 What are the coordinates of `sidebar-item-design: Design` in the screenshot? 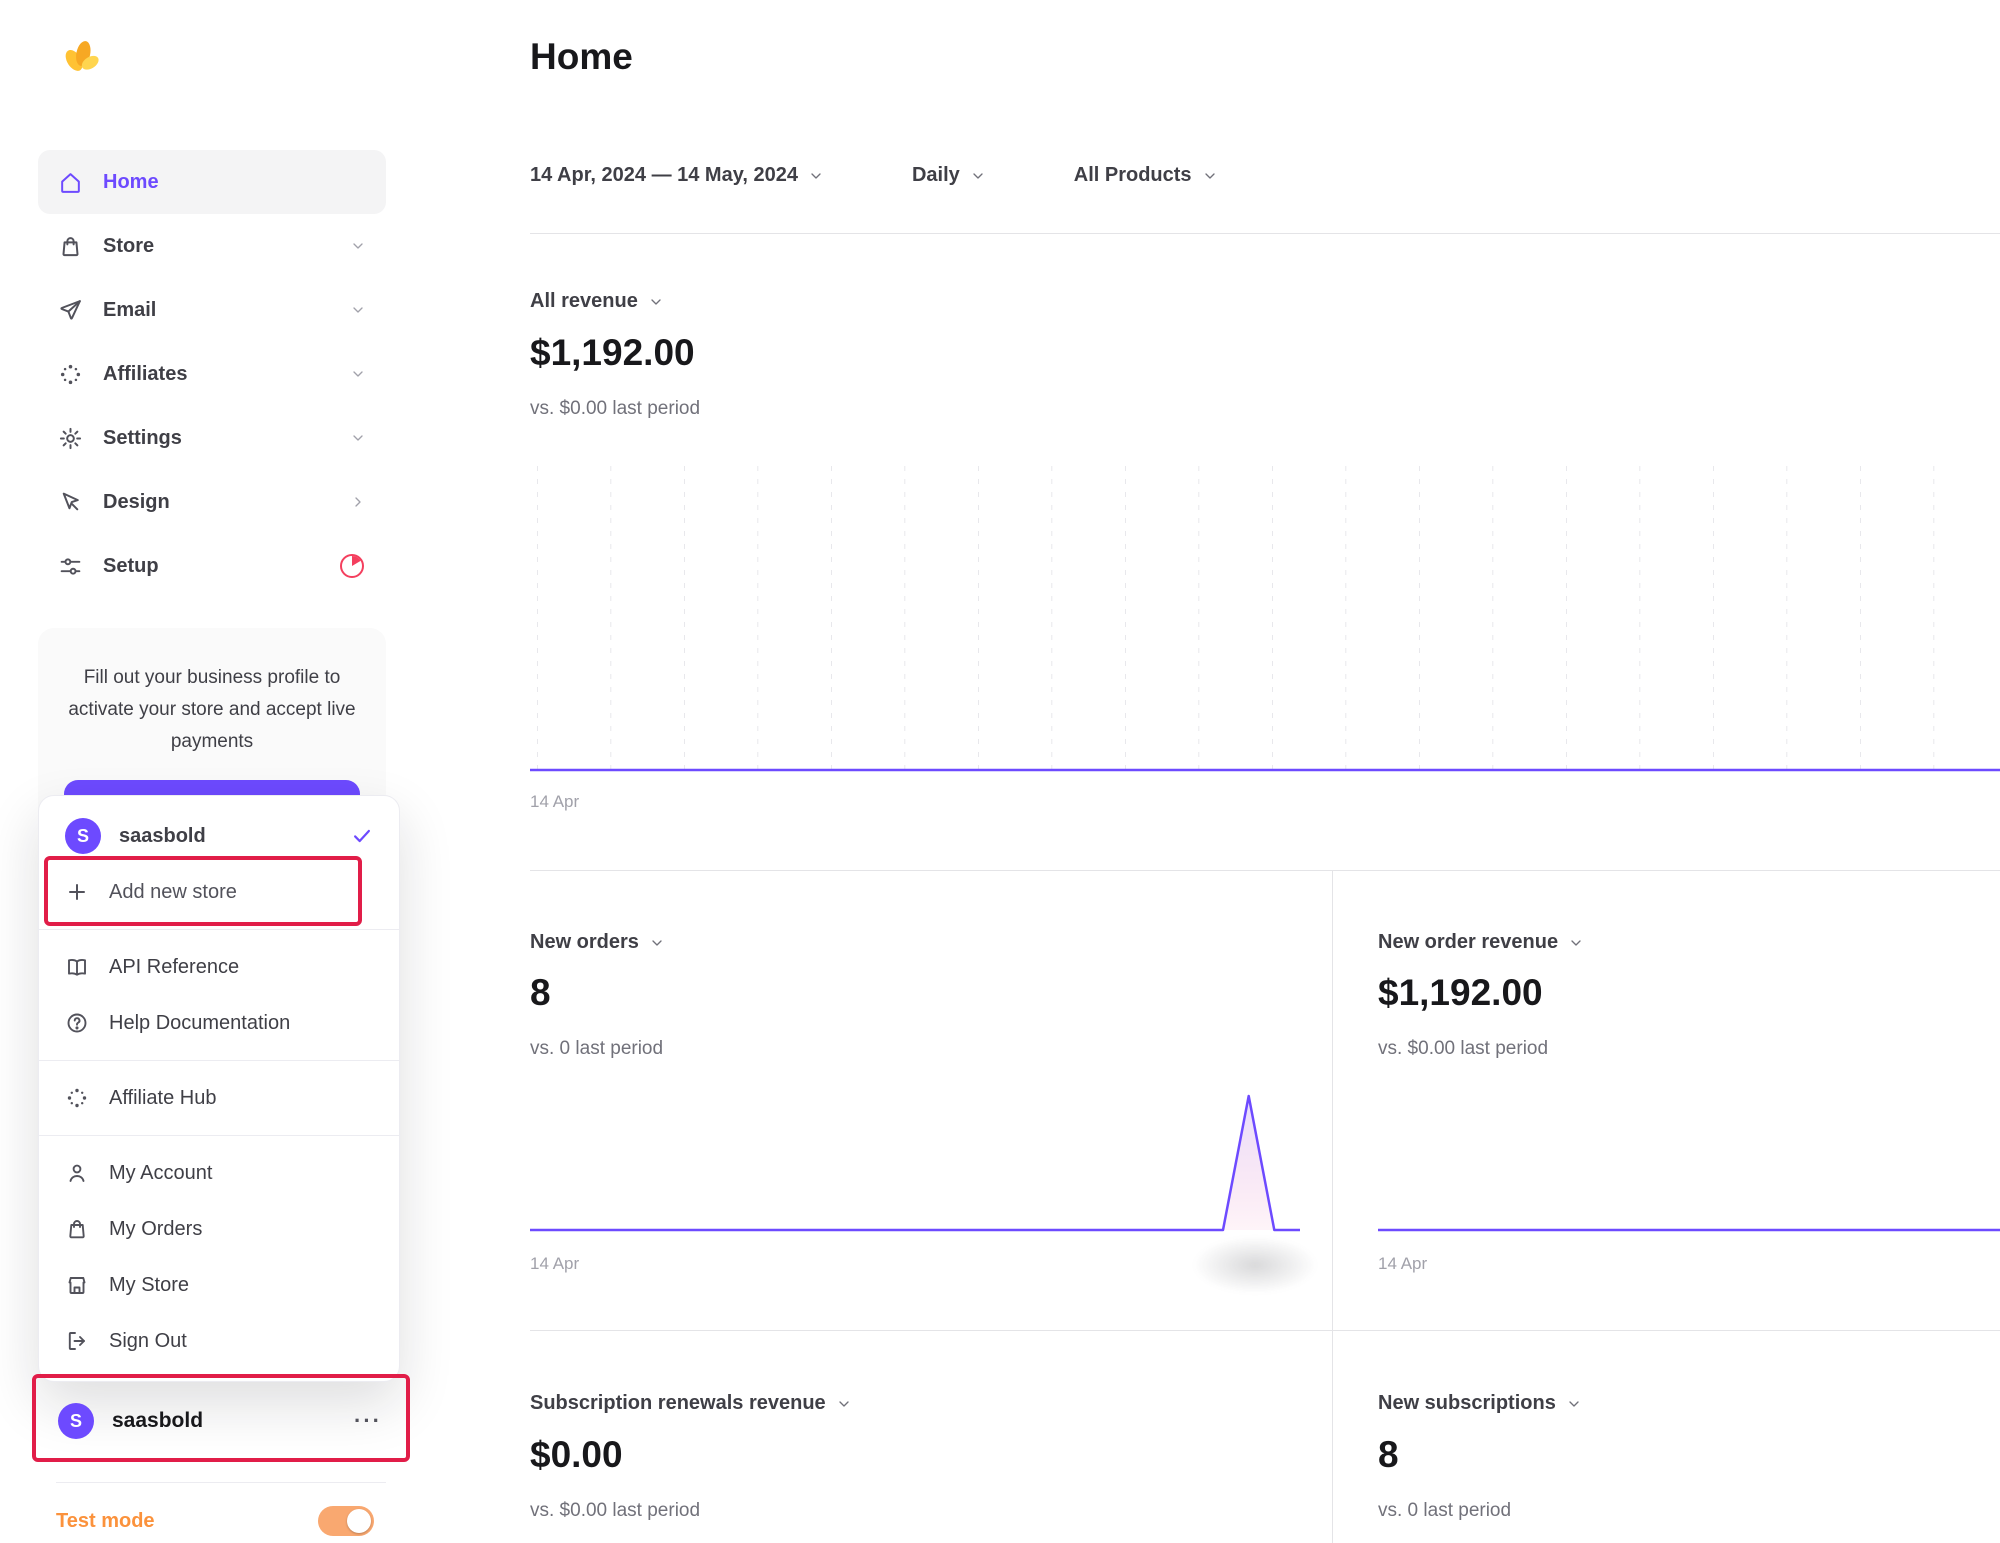 It's located at (212, 502).